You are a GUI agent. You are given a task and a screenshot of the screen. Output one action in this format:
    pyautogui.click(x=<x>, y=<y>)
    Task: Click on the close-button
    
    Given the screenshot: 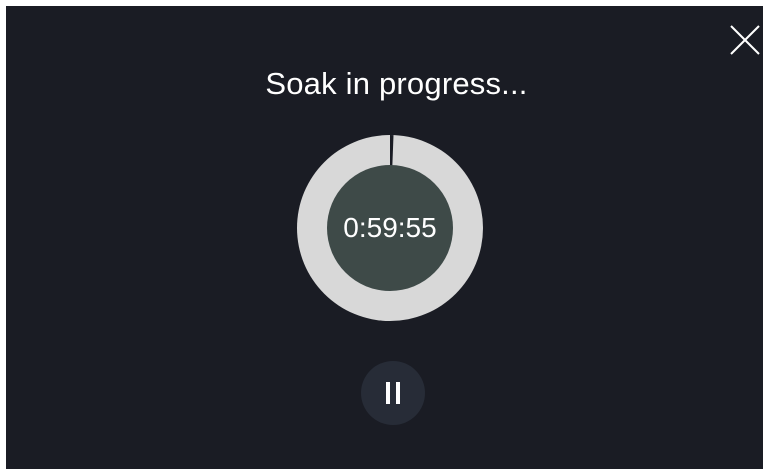 What is the action you would take?
    pyautogui.click(x=745, y=40)
    